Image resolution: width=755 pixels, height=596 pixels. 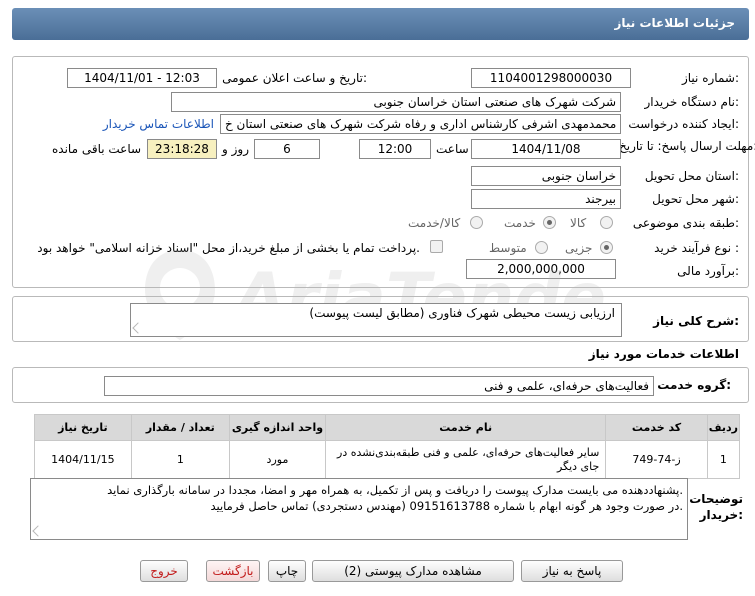 What do you see at coordinates (572, 571) in the screenshot?
I see `reply-button: پاسخ به نیاز` at bounding box center [572, 571].